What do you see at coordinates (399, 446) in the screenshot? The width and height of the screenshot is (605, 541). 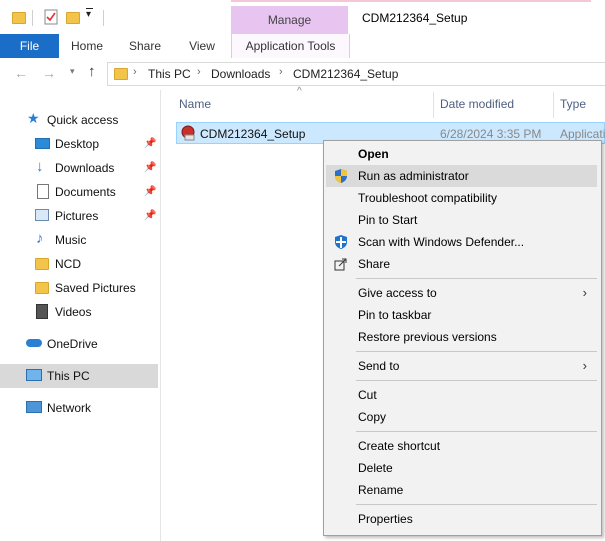 I see `menu-item-label: Create shortcut` at bounding box center [399, 446].